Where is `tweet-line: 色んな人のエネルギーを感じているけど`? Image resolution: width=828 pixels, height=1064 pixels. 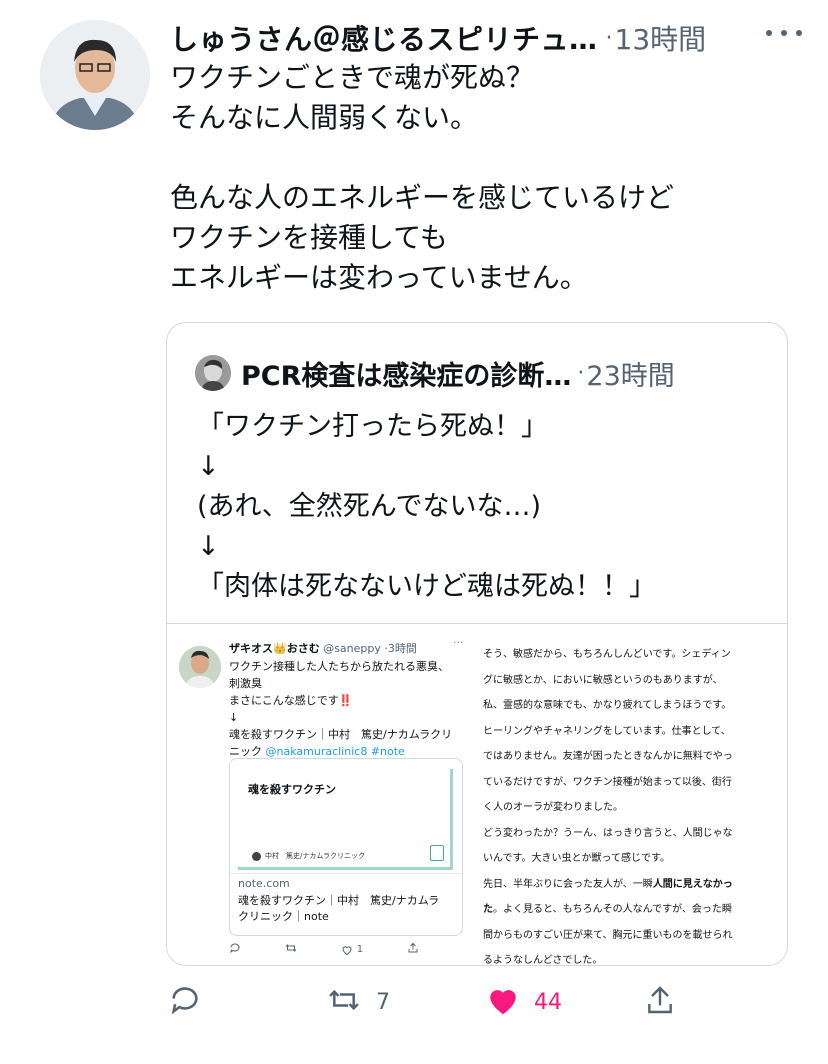
tweet-line: 色んな人のエネルギーを感じているけど is located at coordinates (422, 197).